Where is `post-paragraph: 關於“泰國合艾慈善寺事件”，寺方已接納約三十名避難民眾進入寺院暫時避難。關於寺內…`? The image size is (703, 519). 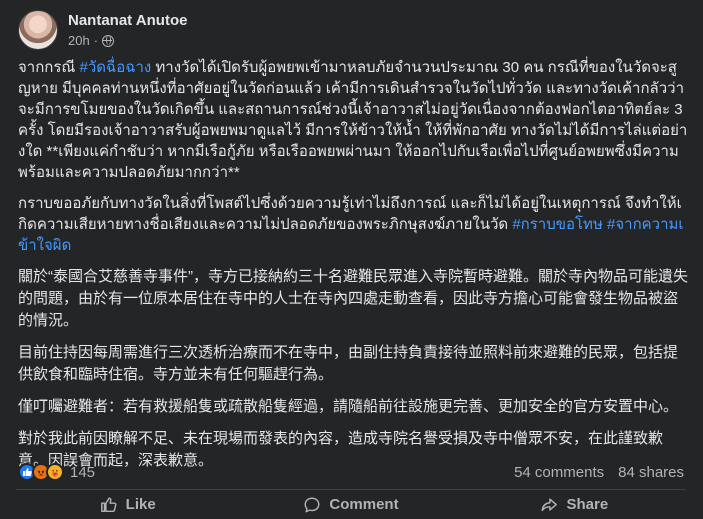 post-paragraph: 關於“泰國合艾慈善寺事件”，寺方已接納約三十名避難民眾進入寺院暫時避難。關於寺內… is located at coordinates (353, 299).